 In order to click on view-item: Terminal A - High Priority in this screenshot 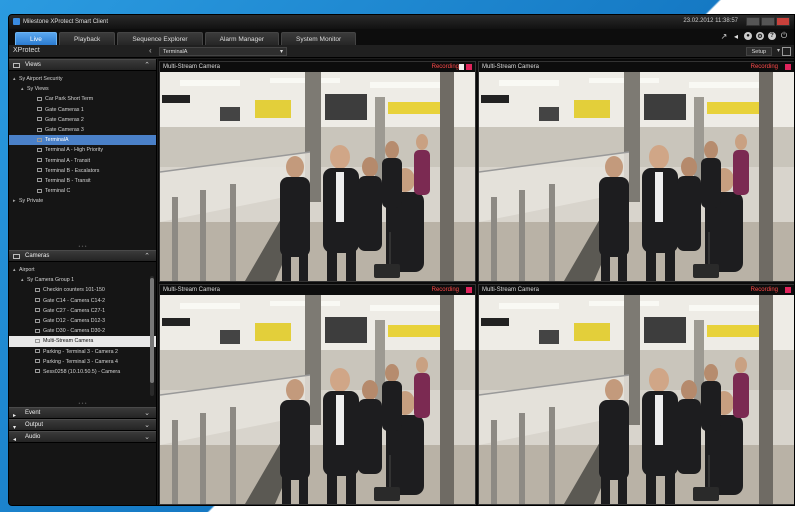, I will do `click(82, 150)`.